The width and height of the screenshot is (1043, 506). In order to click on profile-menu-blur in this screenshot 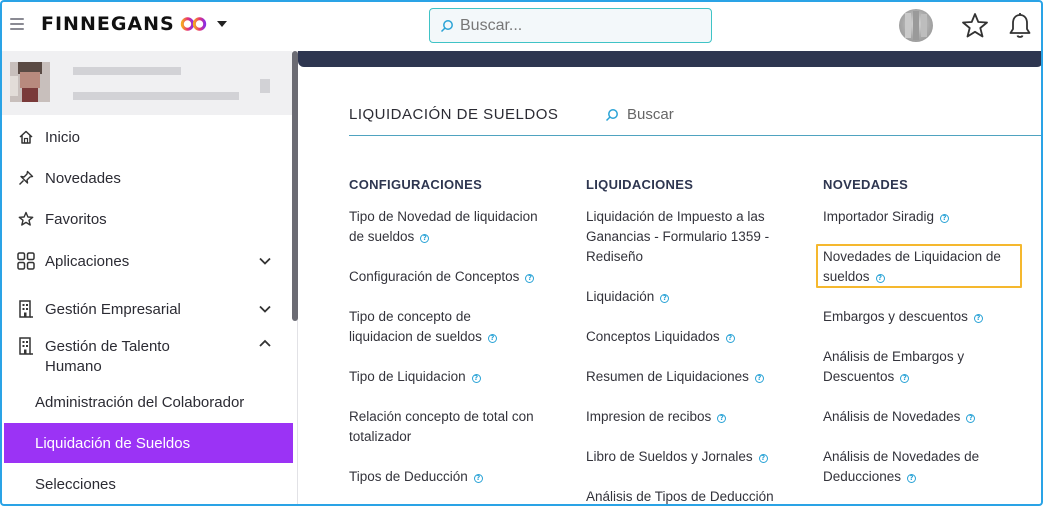, I will do `click(265, 86)`.